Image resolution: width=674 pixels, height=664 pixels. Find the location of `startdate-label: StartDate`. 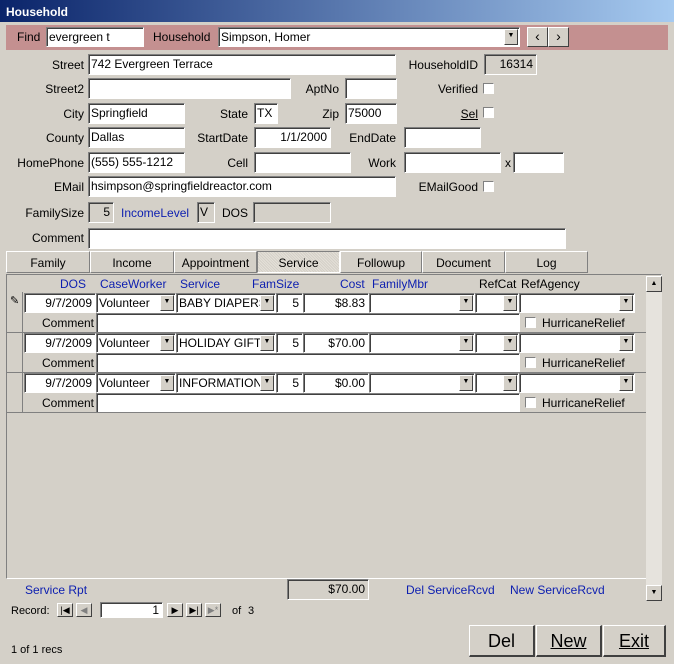

startdate-label: StartDate is located at coordinates (222, 138).